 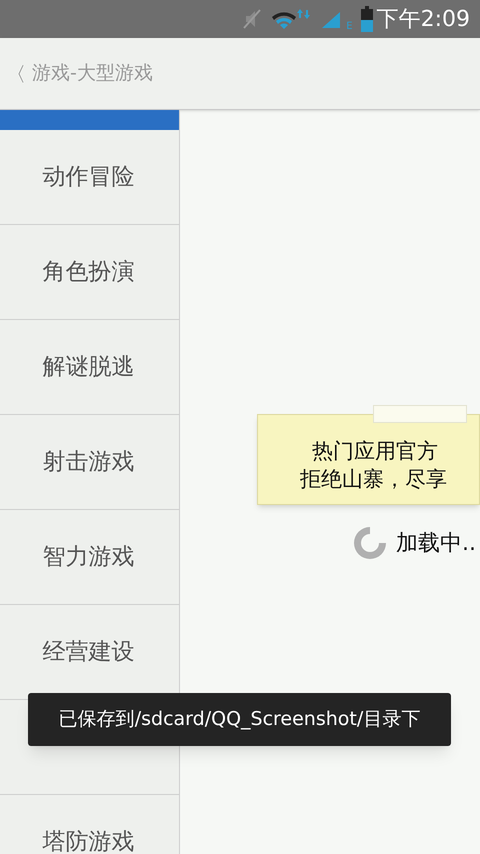 I want to click on loading-text: 加载中.., so click(x=436, y=544).